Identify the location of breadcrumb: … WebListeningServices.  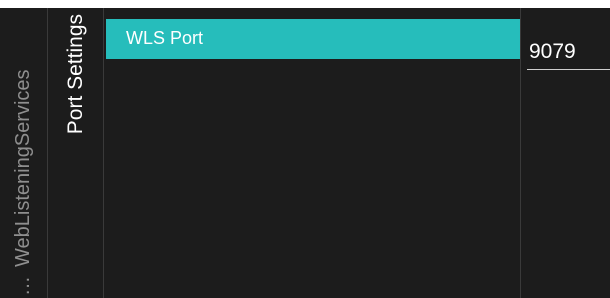
(23, 182).